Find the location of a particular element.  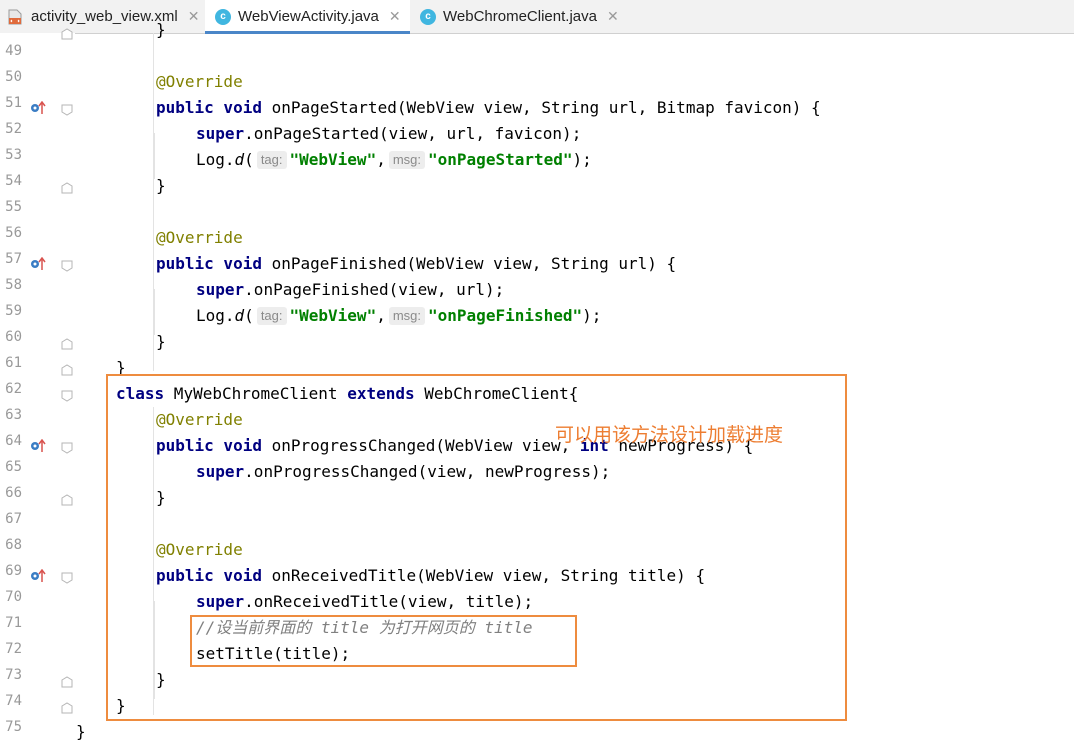

line-number: 59 is located at coordinates (13, 311).